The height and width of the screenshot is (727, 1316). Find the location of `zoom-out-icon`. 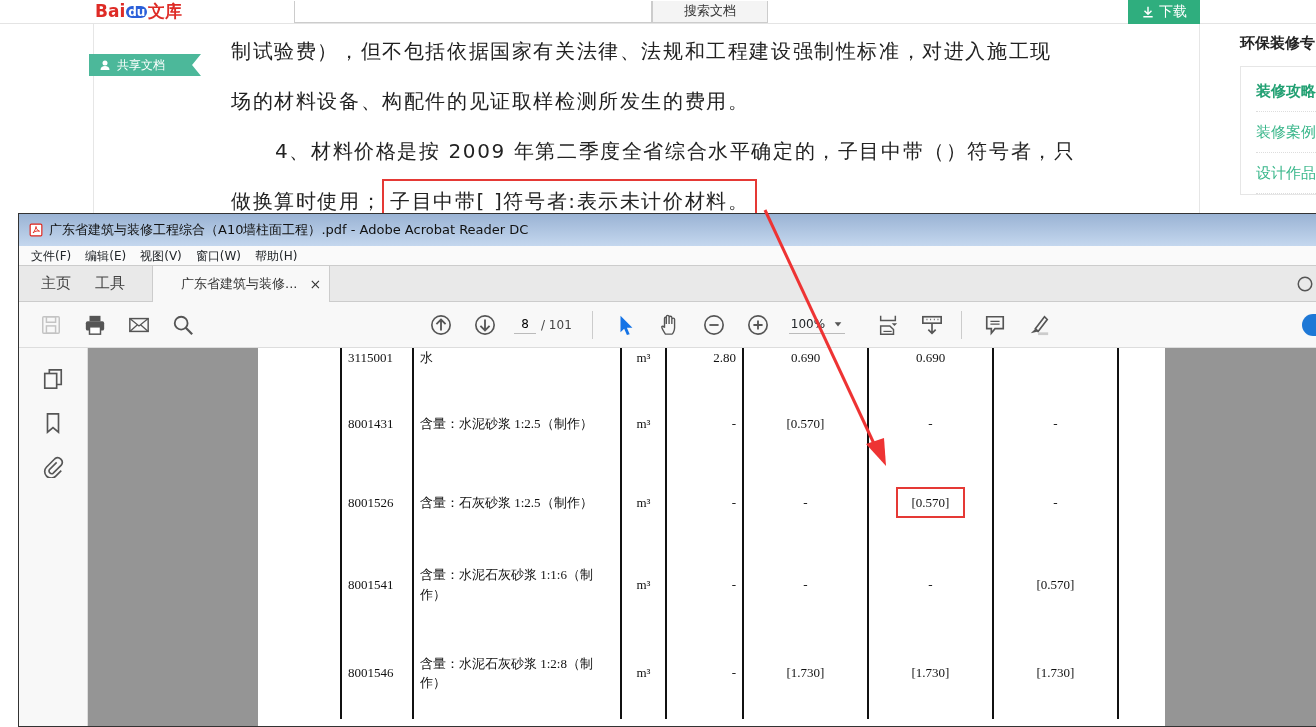

zoom-out-icon is located at coordinates (713, 324).